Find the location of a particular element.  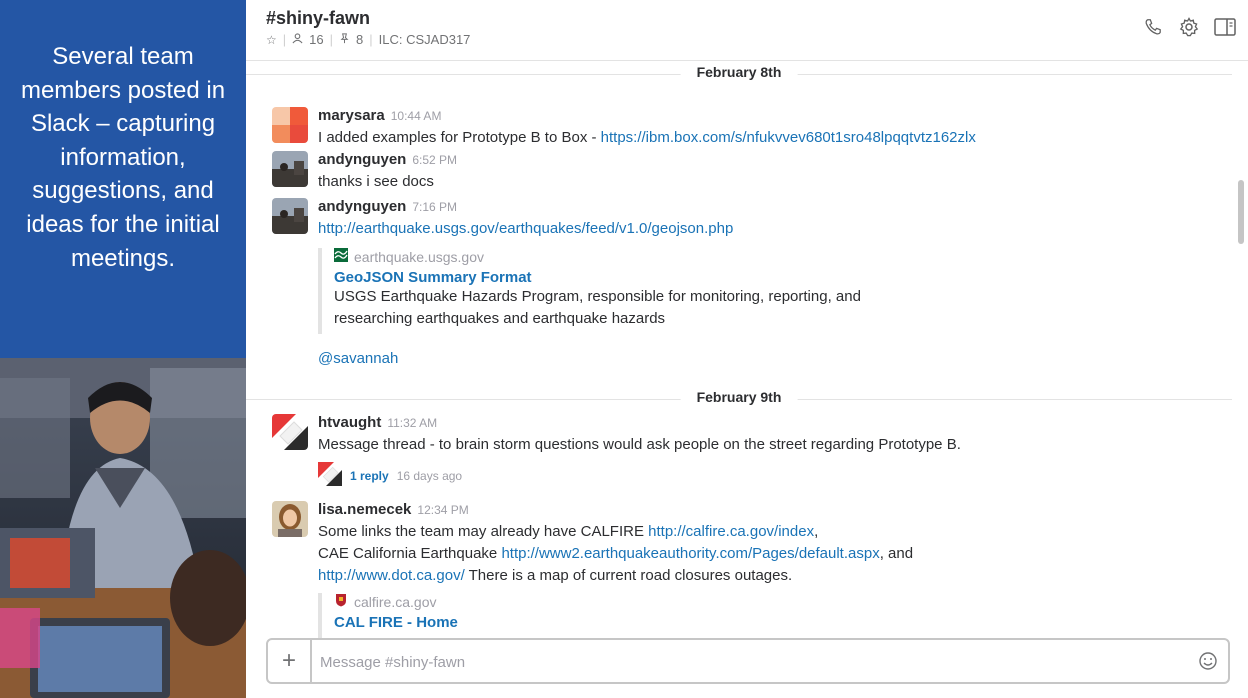

reply-count-link: 1 reply is located at coordinates (369, 476).